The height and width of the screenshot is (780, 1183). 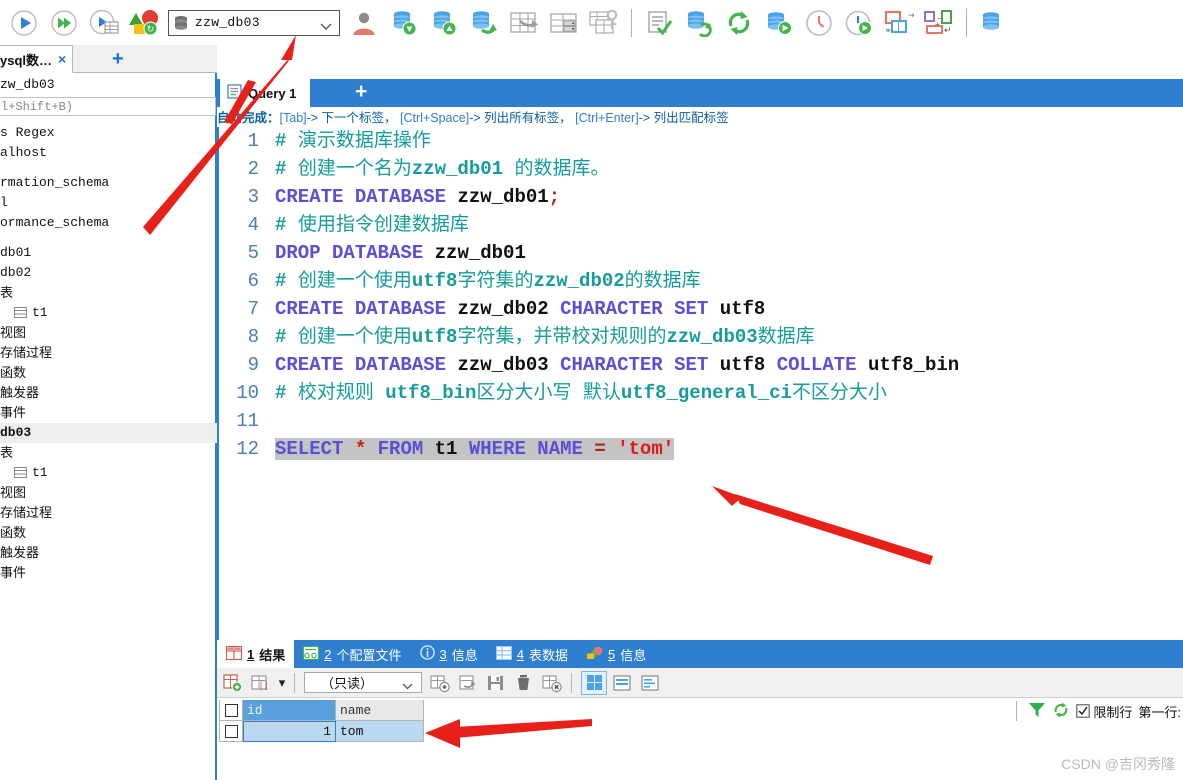 What do you see at coordinates (231, 710) in the screenshot?
I see `select-all-checkbox` at bounding box center [231, 710].